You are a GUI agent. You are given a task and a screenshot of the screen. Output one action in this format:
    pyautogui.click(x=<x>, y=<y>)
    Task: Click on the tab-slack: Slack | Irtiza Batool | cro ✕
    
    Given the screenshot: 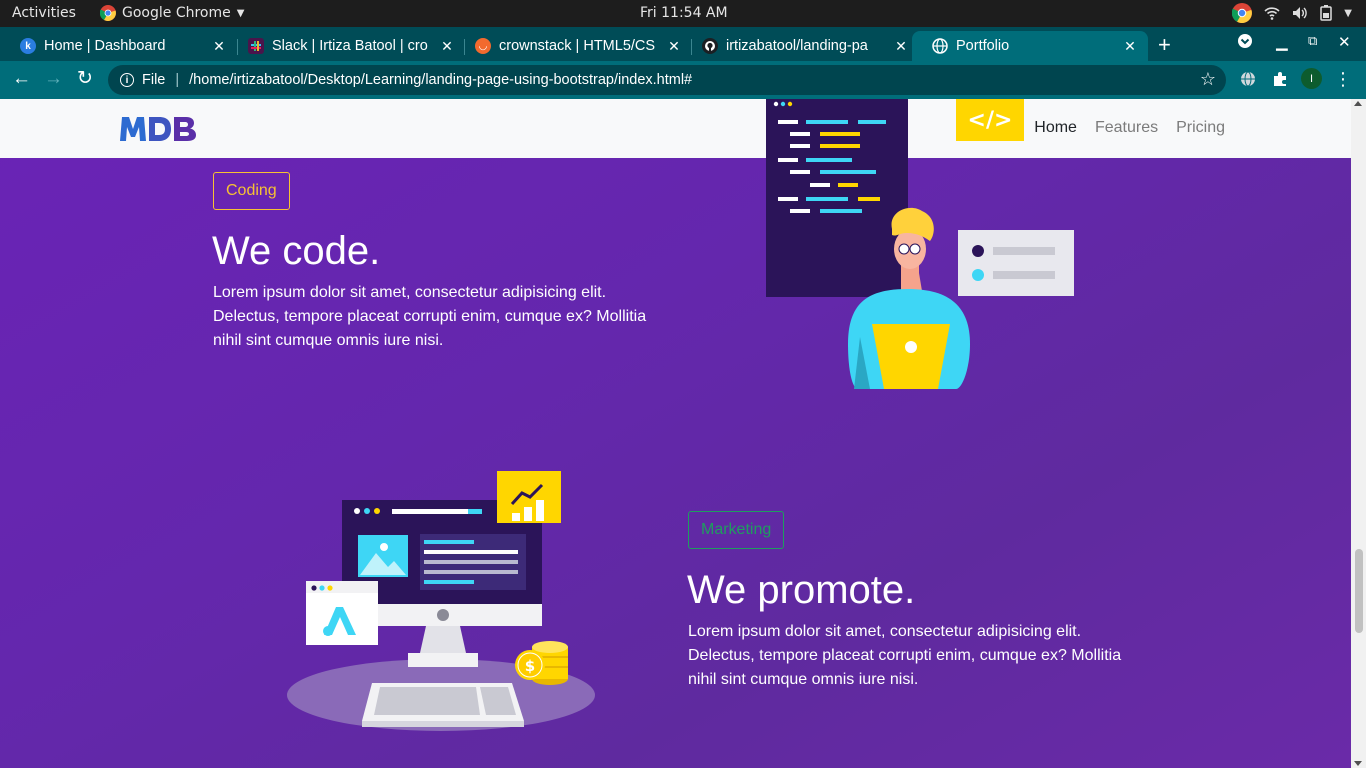 What is the action you would take?
    pyautogui.click(x=346, y=46)
    